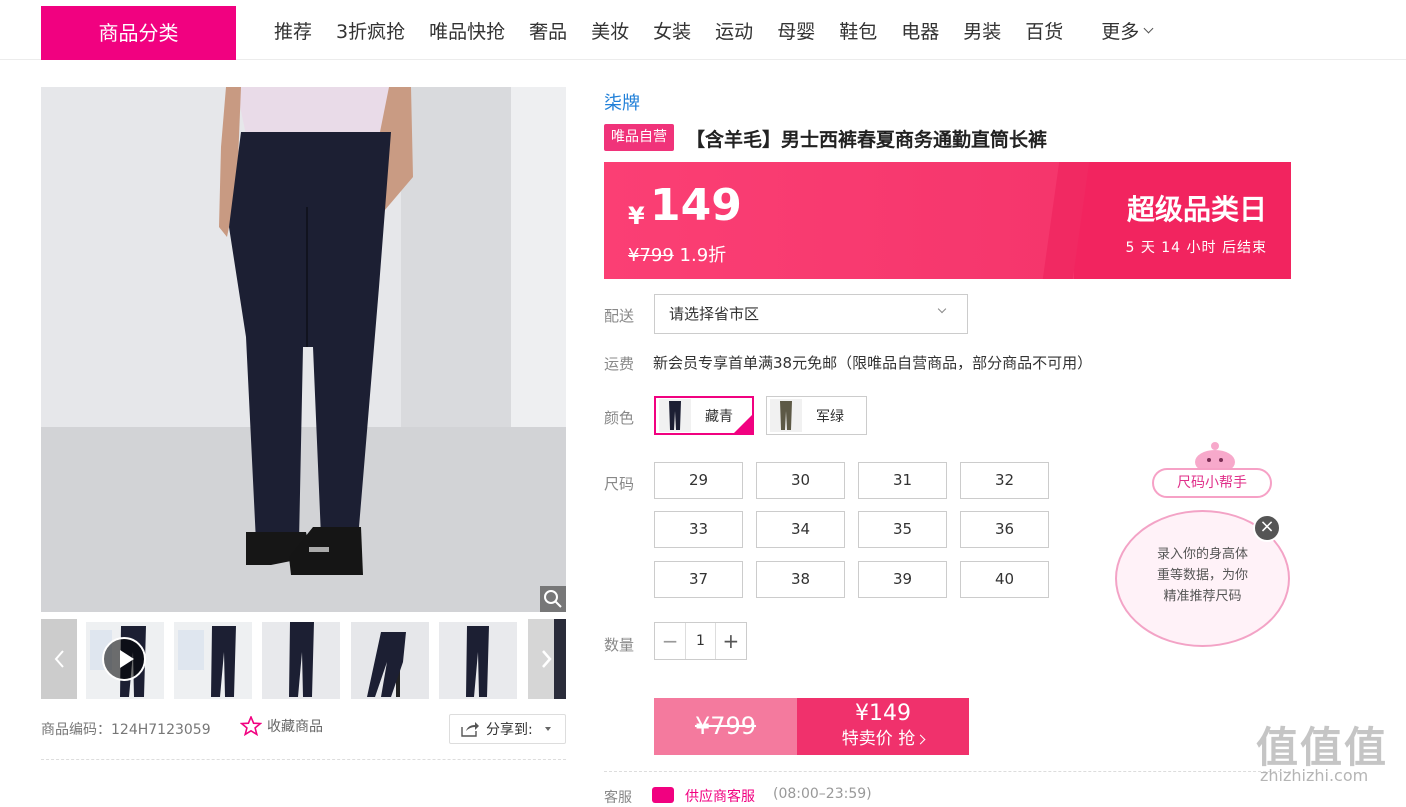 The image size is (1406, 807). What do you see at coordinates (1004, 480) in the screenshot?
I see `size-option-32: 32` at bounding box center [1004, 480].